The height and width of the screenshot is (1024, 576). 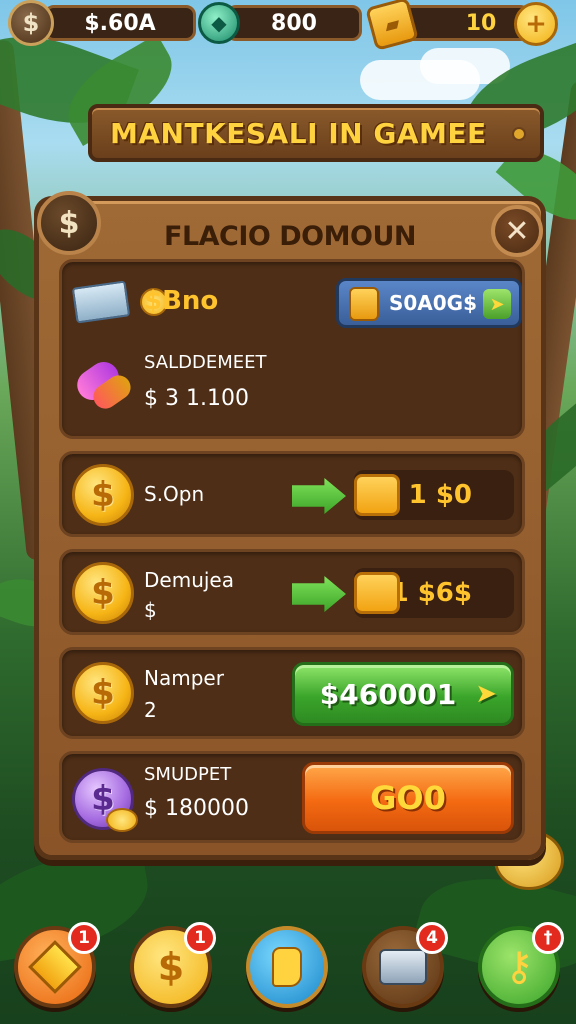 I want to click on nav-map-button, so click(x=287, y=967).